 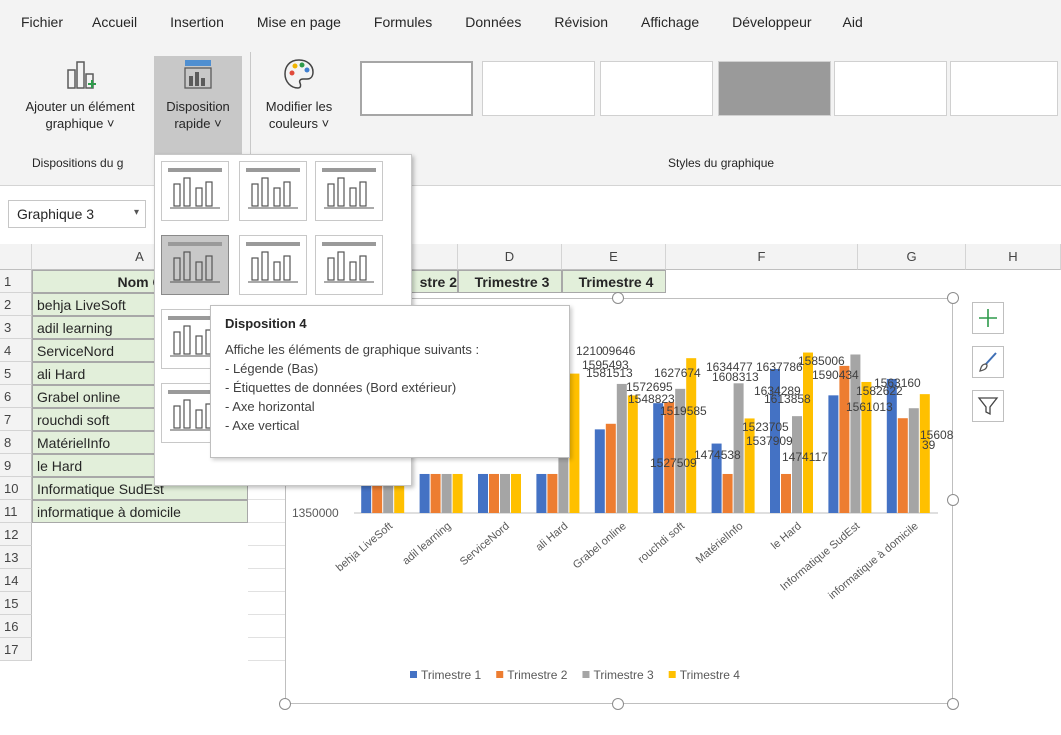 What do you see at coordinates (397, 22) in the screenshot?
I see `tab-formules: Formules` at bounding box center [397, 22].